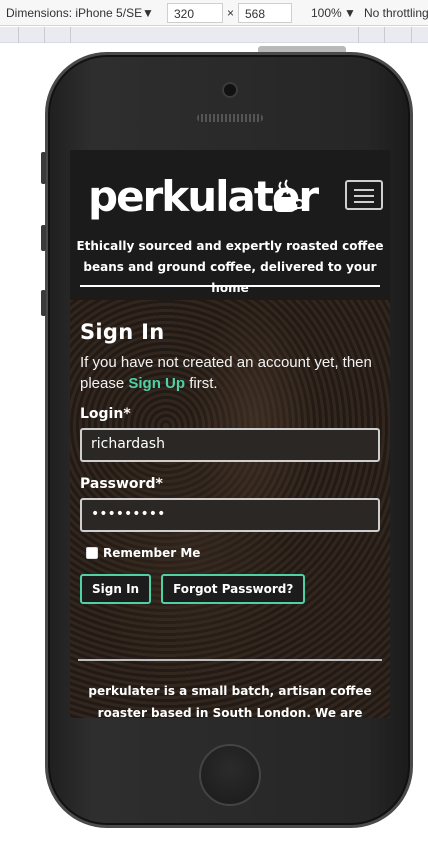 This screenshot has width=428, height=845. I want to click on login-input: richardash, so click(230, 445).